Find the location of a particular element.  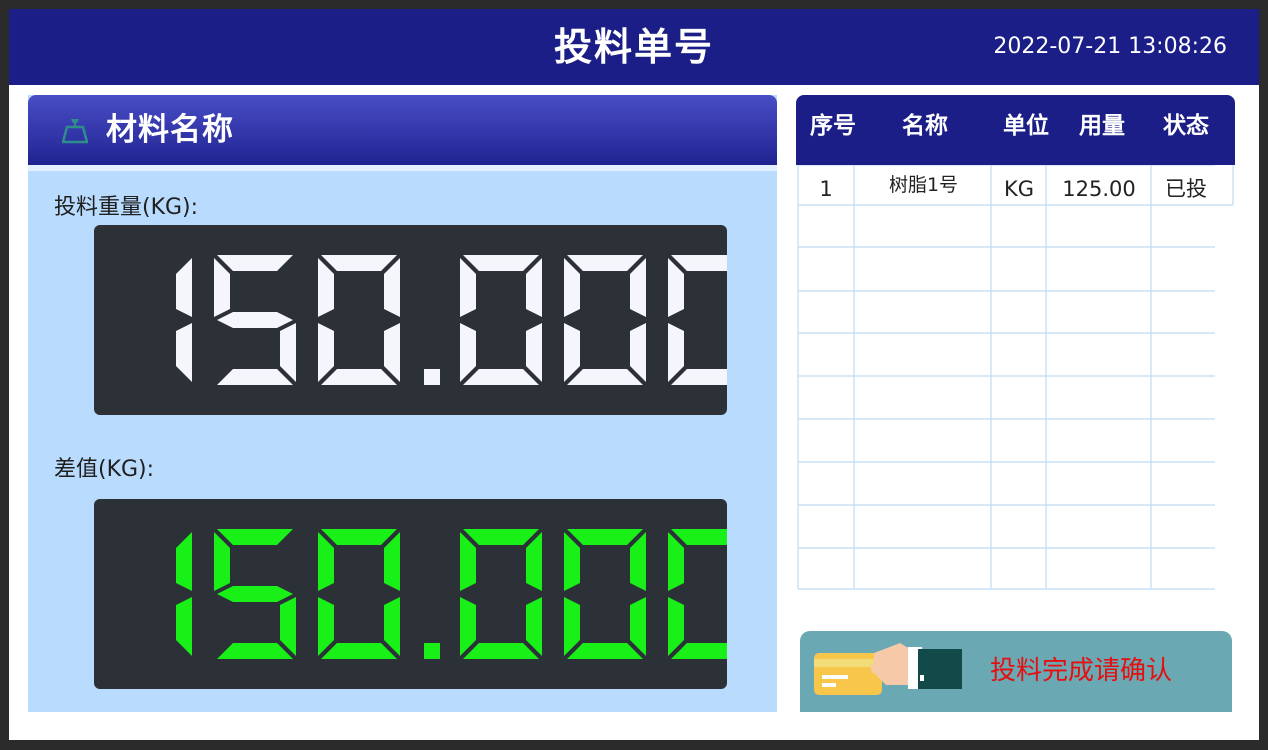

card-payment-icon is located at coordinates (888, 669).